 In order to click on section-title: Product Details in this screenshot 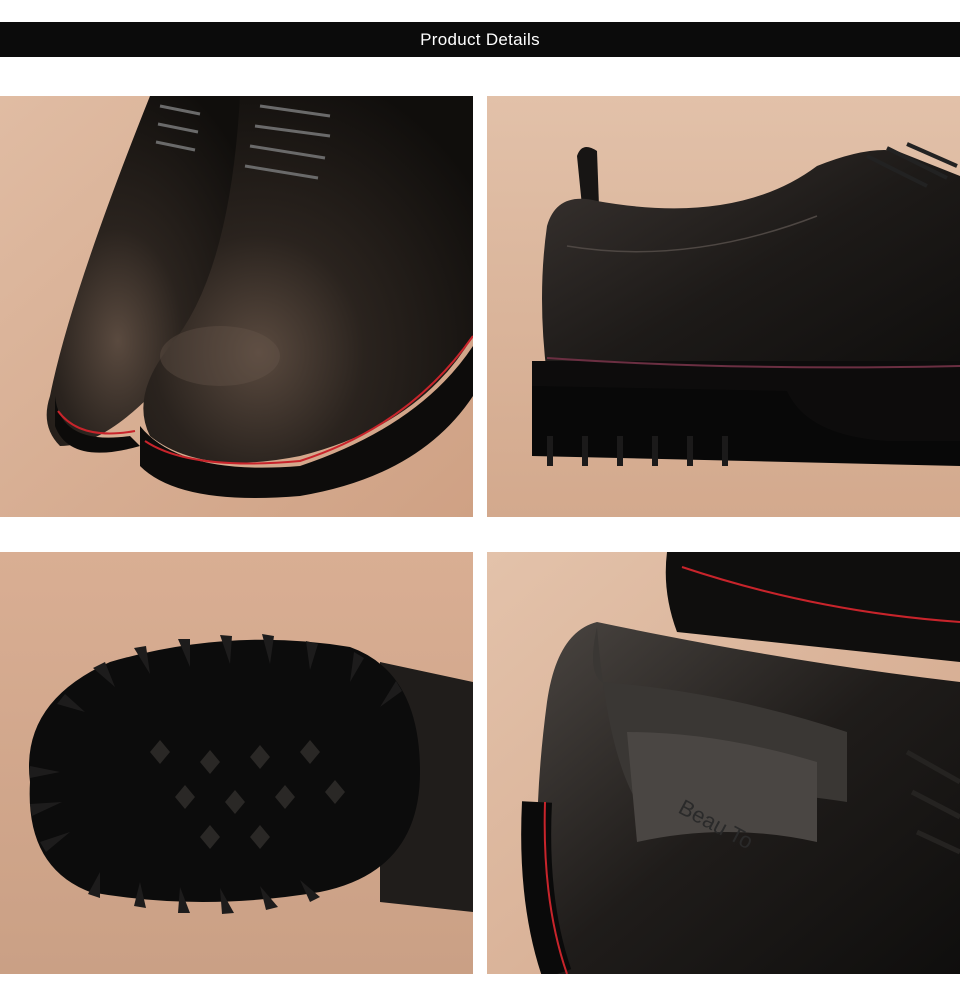, I will do `click(480, 39)`.